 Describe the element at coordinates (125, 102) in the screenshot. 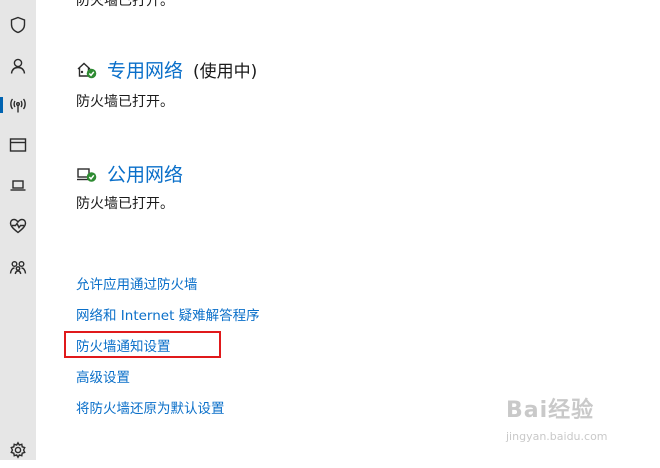

I see `private-network-status: 防火墙已打开。` at that location.